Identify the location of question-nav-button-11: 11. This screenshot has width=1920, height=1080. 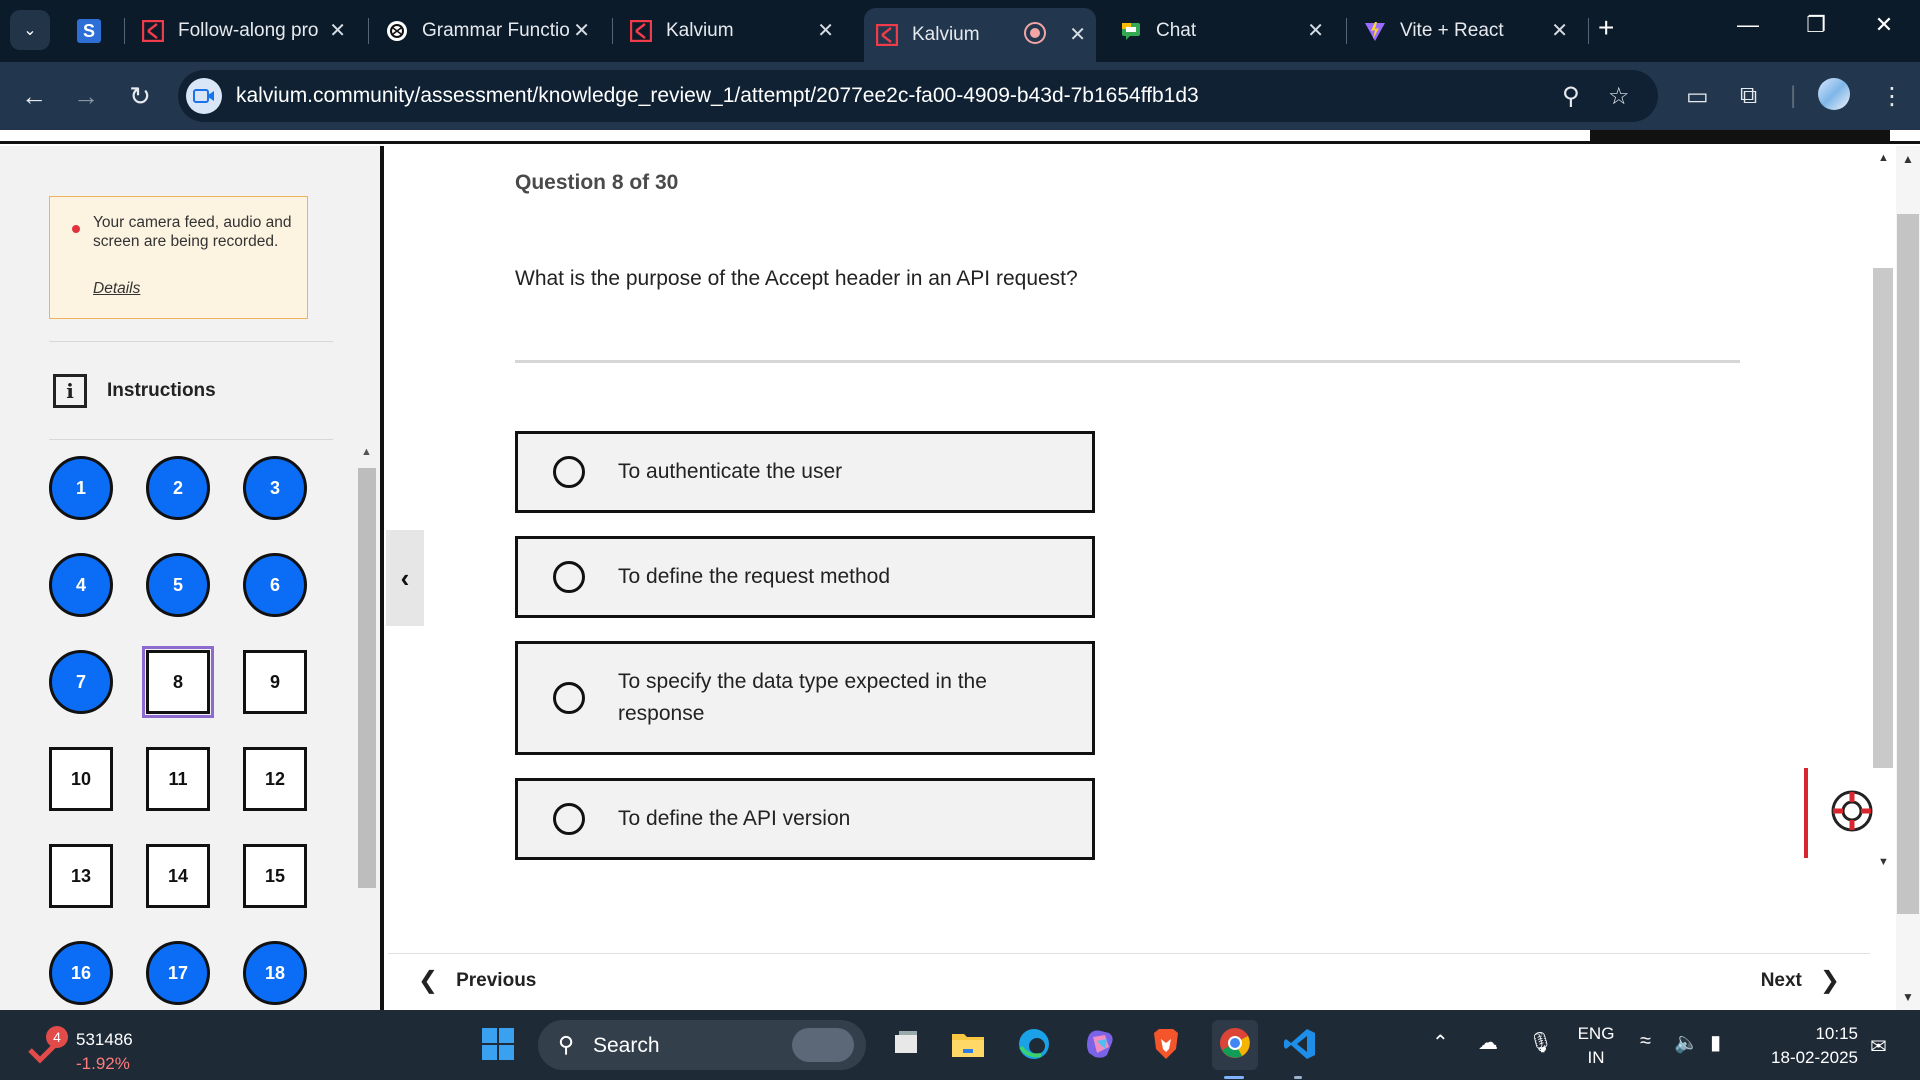
(178, 779).